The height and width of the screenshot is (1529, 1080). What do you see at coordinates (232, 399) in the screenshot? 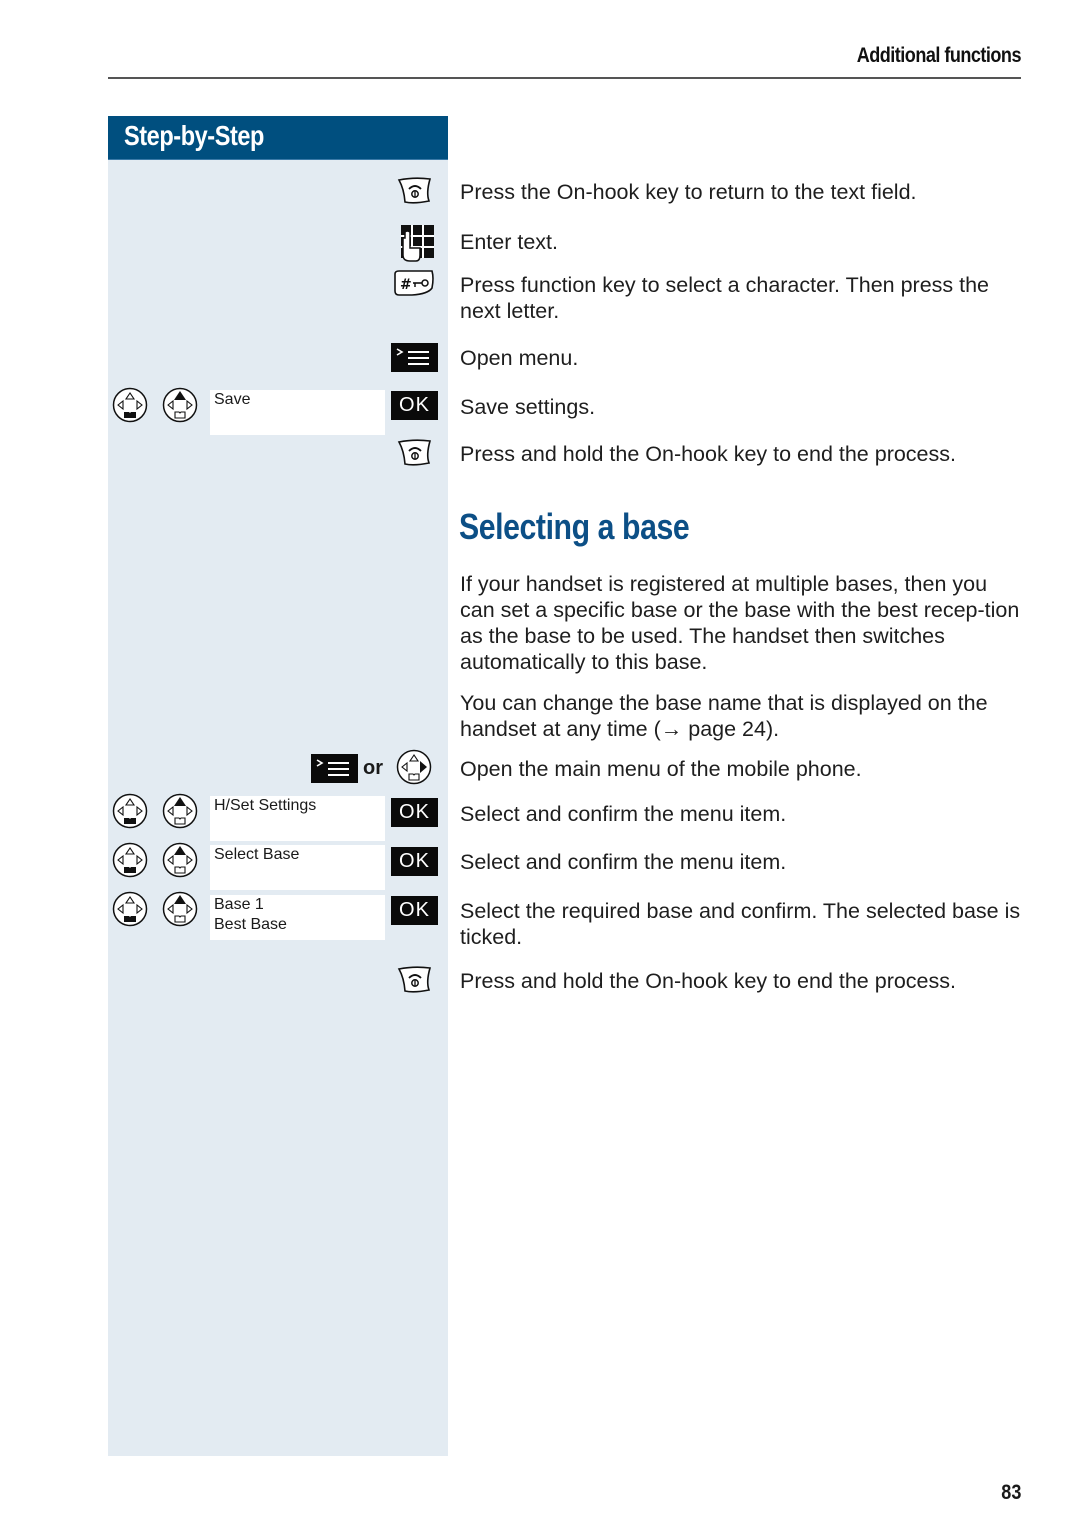
I see `display-line: Save` at bounding box center [232, 399].